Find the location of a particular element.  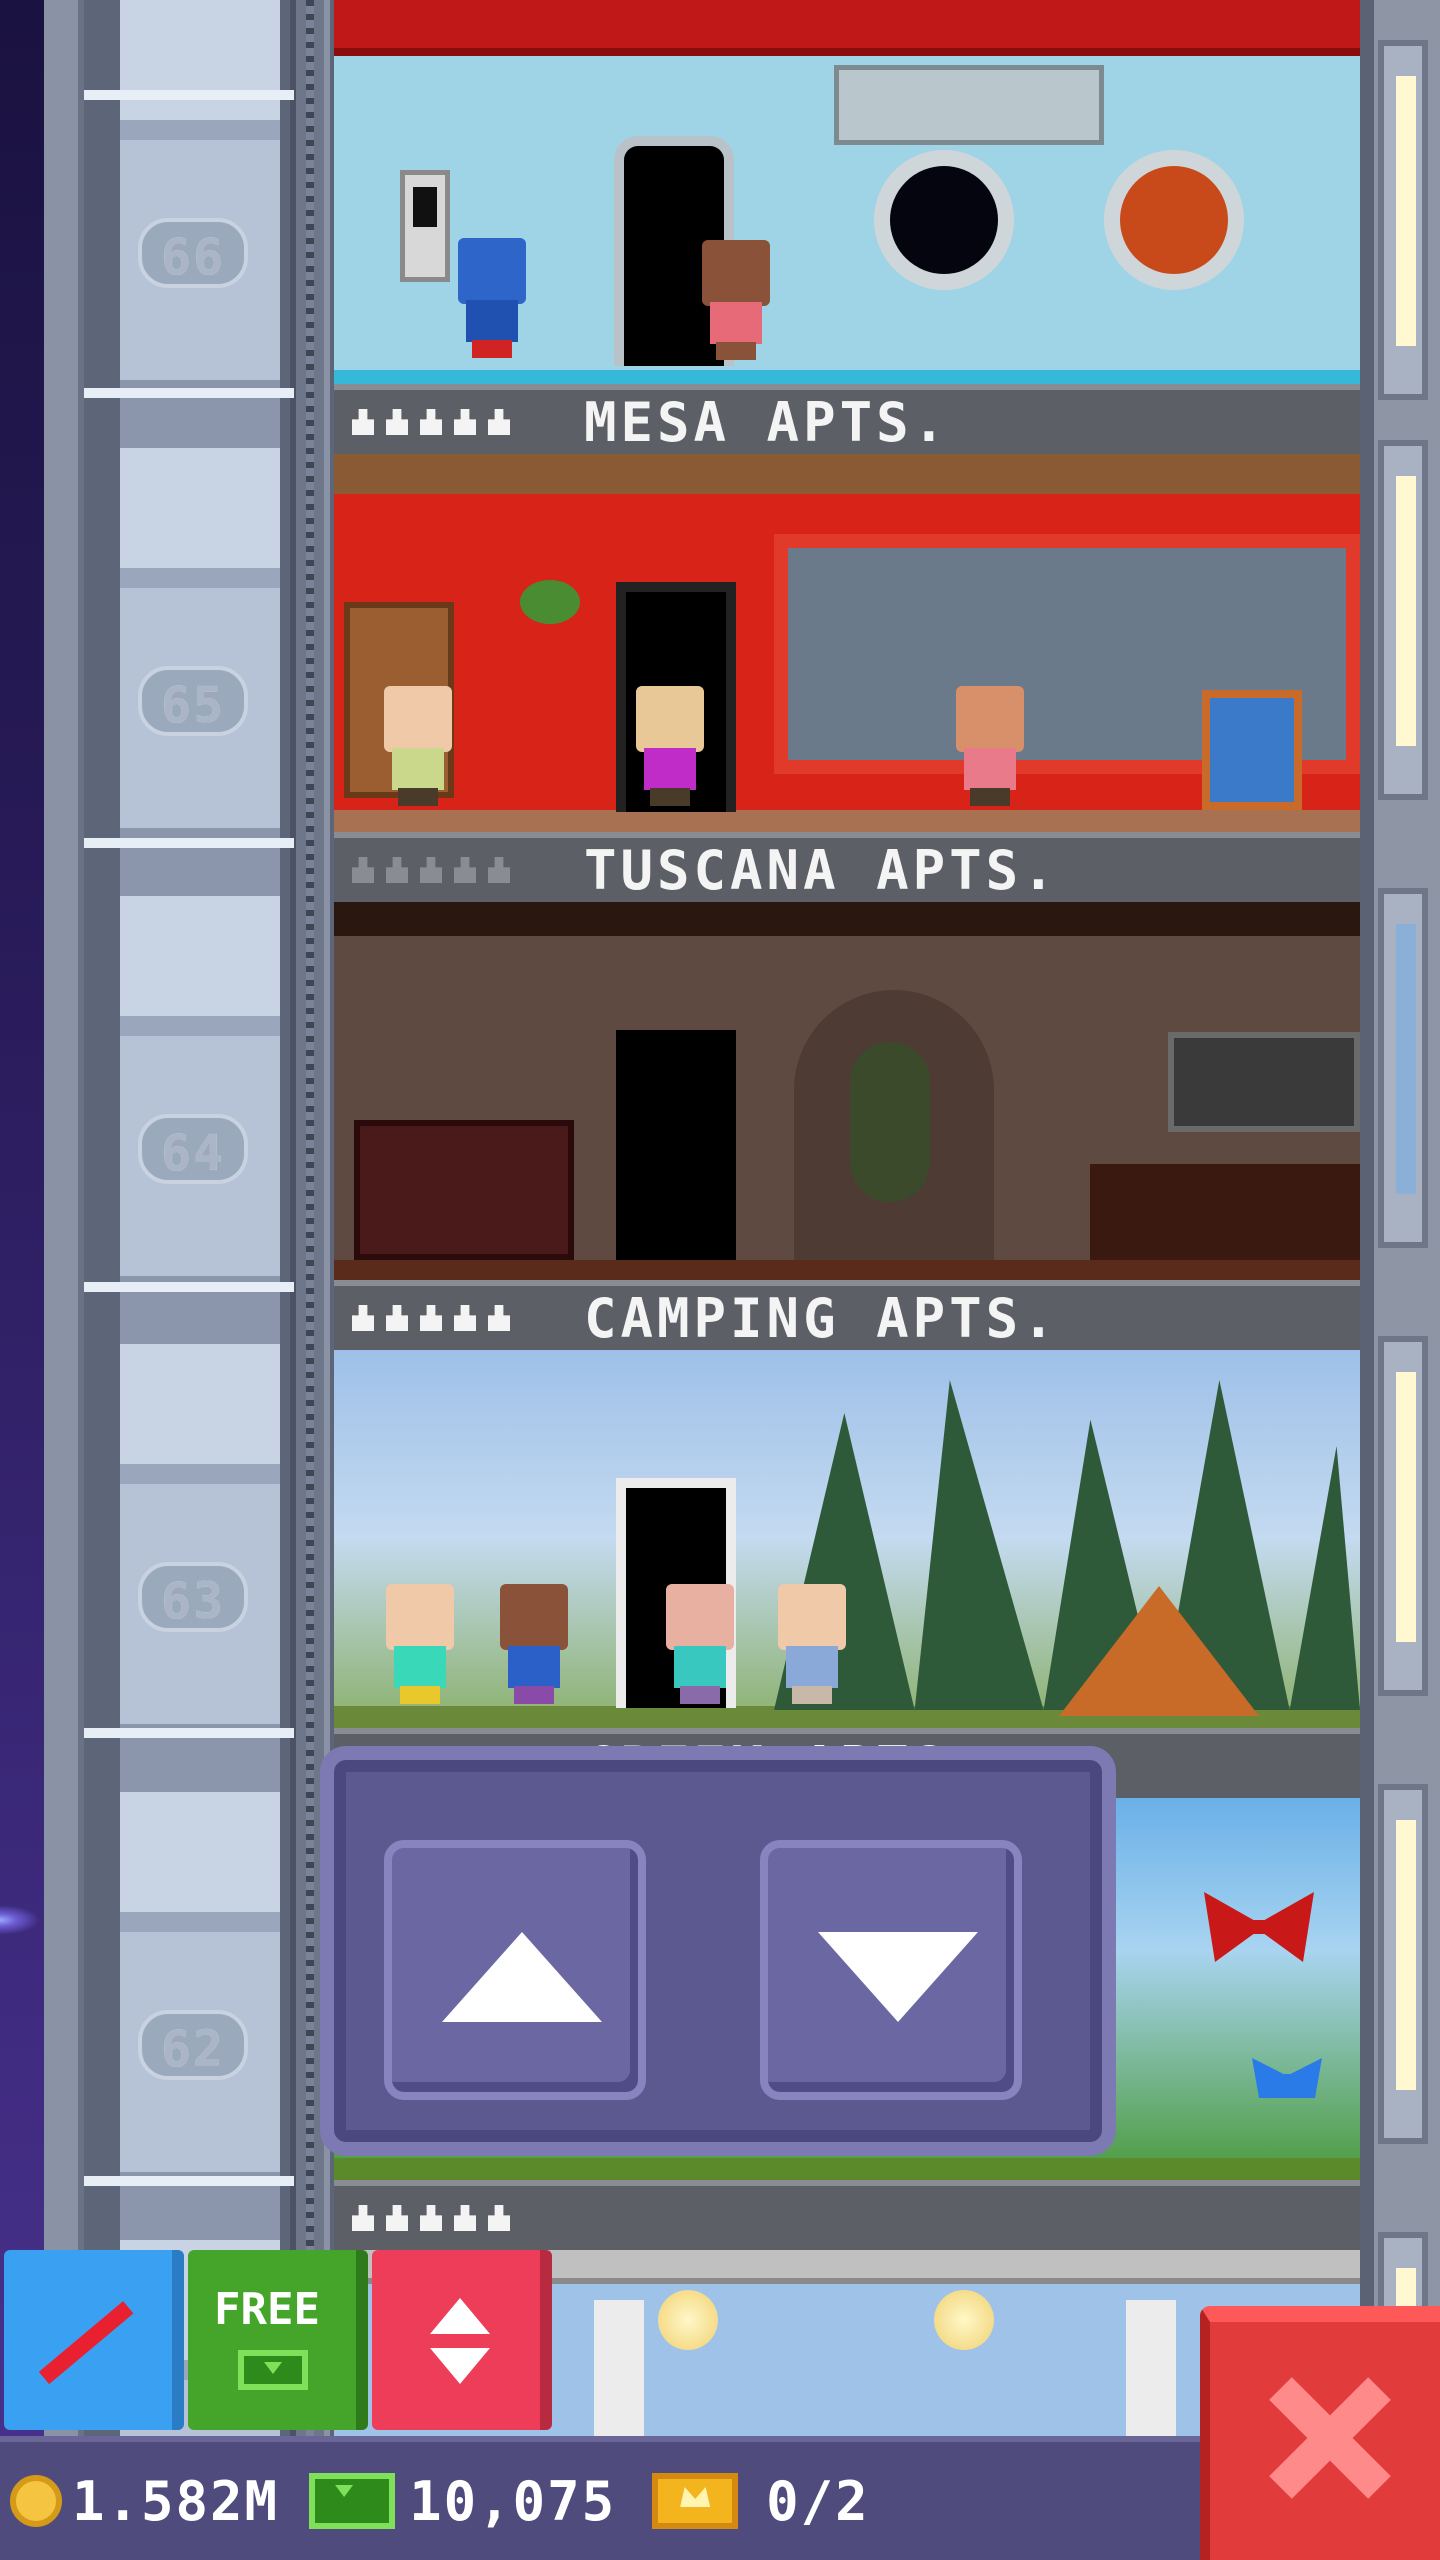

tickets-value: 0/2 is located at coordinates (818, 2501).